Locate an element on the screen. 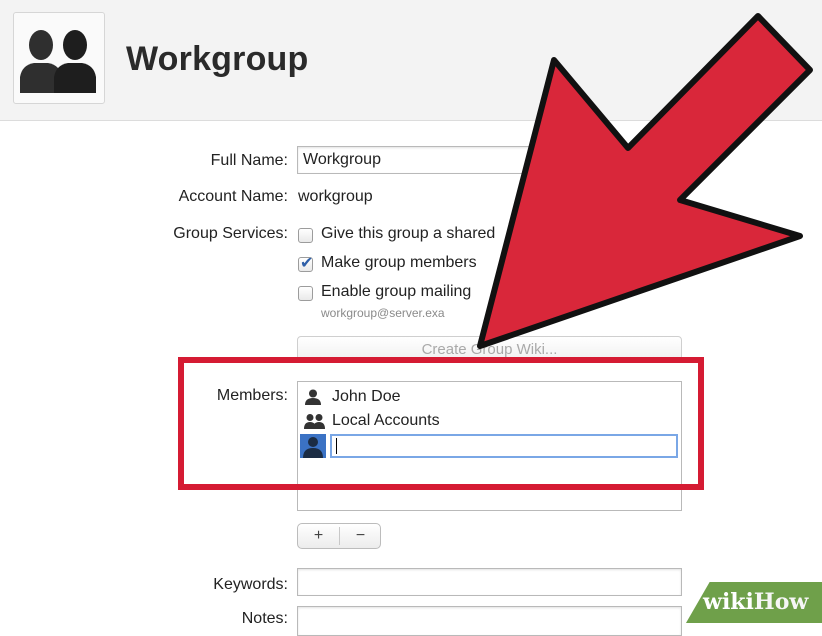 Image resolution: width=822 pixels, height=636 pixels. watermark-how-text: How is located at coordinates (781, 602).